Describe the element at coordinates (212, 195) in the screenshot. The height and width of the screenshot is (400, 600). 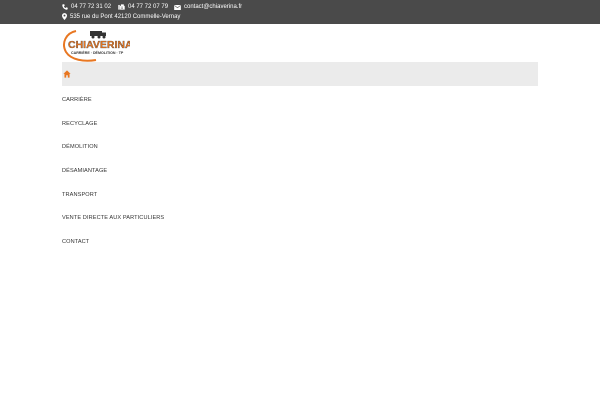
I see `menu-item-transport: TRANSPORT` at that location.